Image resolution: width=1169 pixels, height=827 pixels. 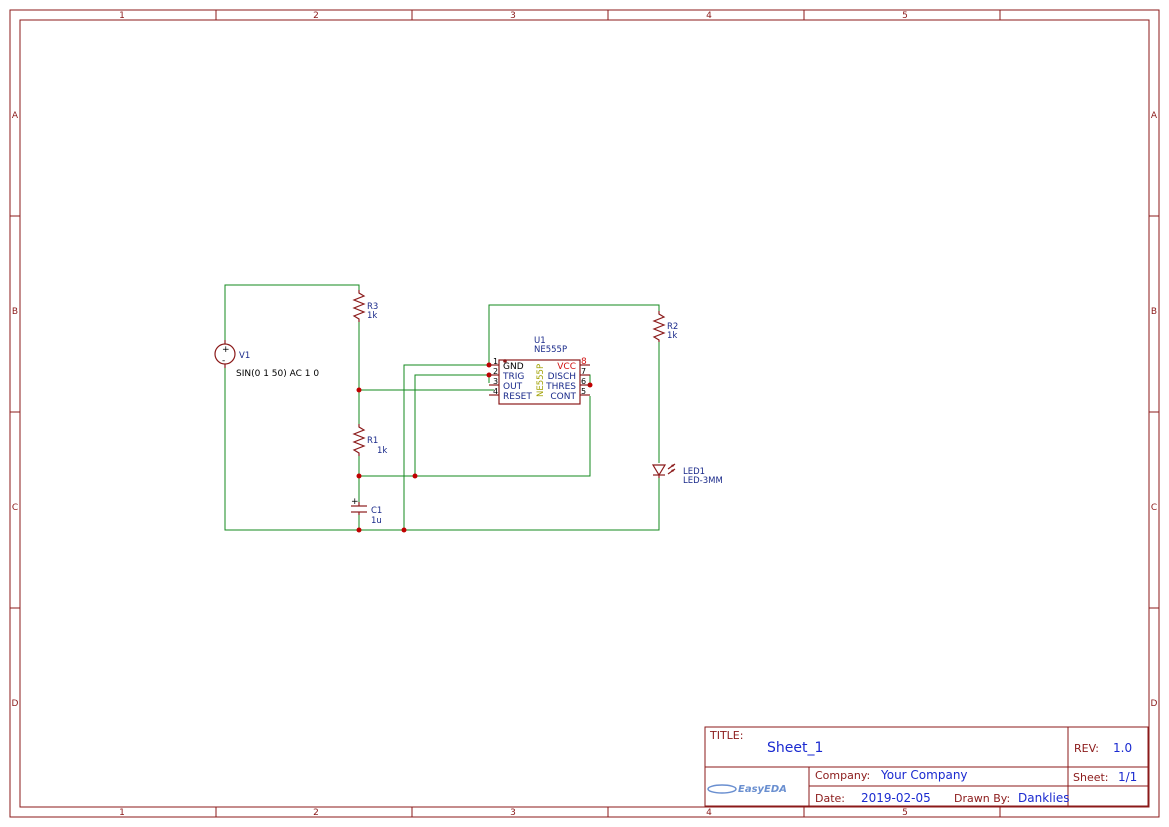 What do you see at coordinates (292, 312) in the screenshot?
I see `wire-v1-r3` at bounding box center [292, 312].